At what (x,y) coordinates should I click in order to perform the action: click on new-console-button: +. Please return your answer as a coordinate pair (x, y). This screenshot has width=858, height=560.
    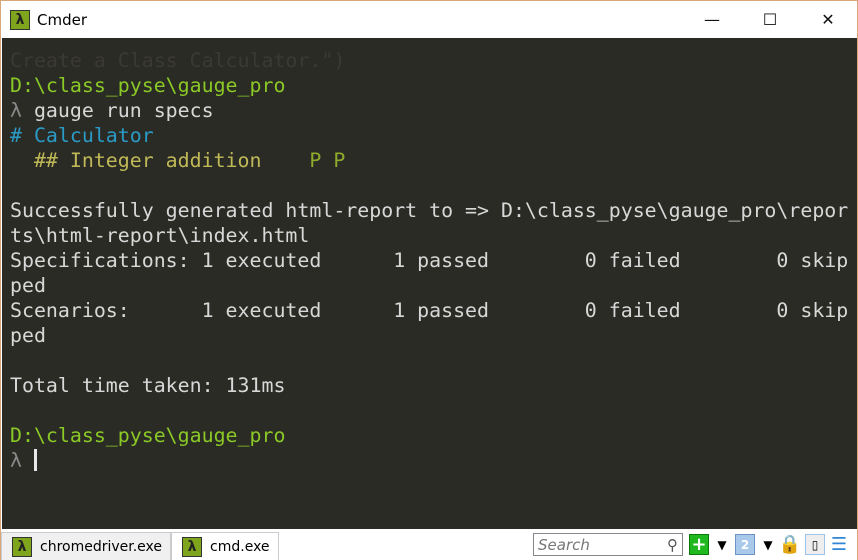
    Looking at the image, I should click on (699, 544).